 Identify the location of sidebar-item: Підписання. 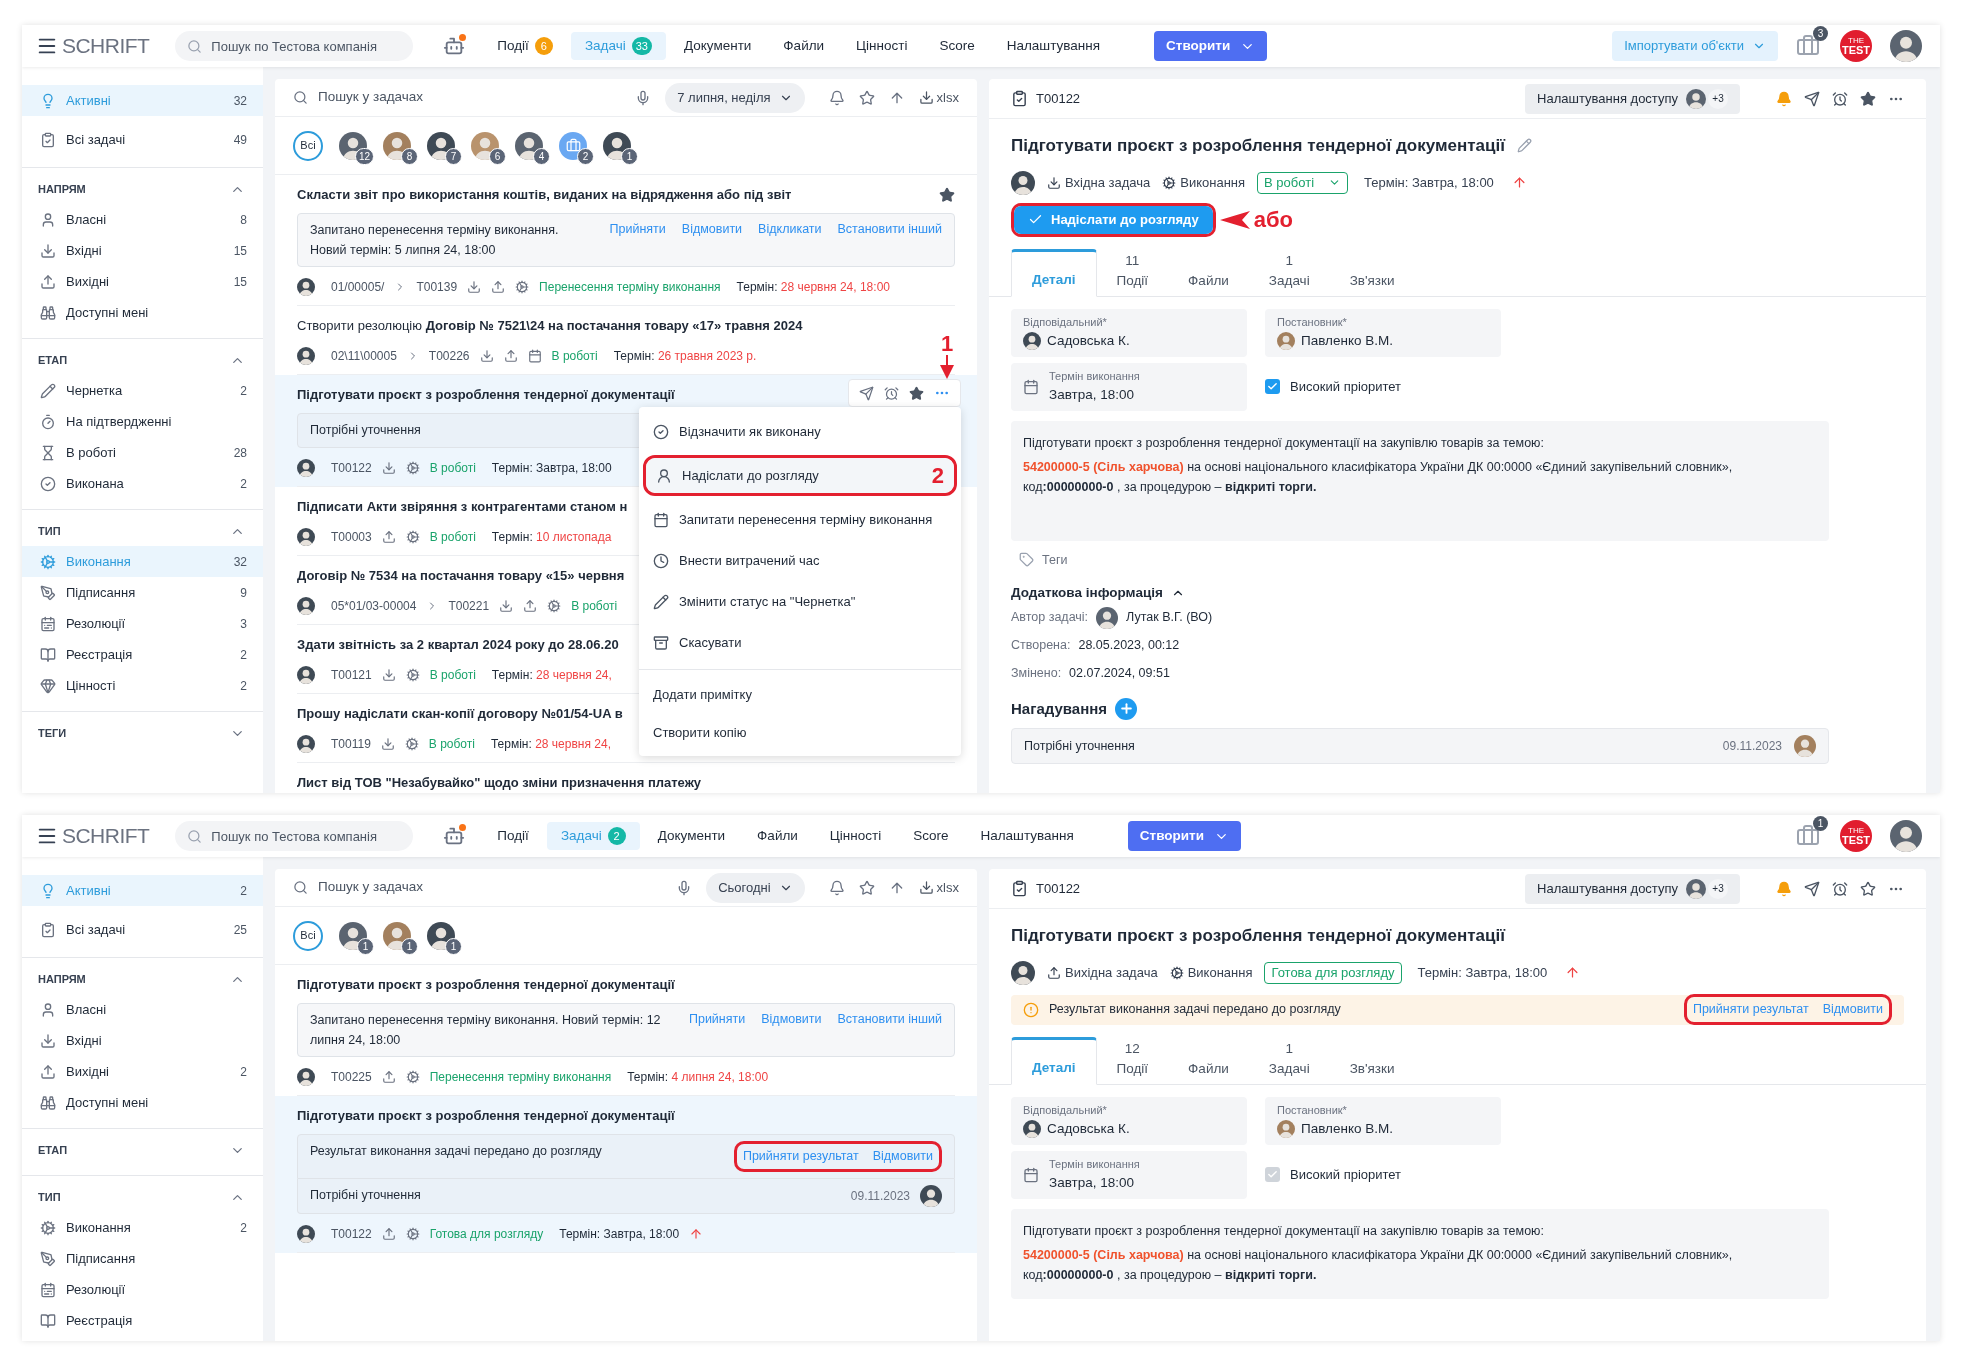
(142, 1258).